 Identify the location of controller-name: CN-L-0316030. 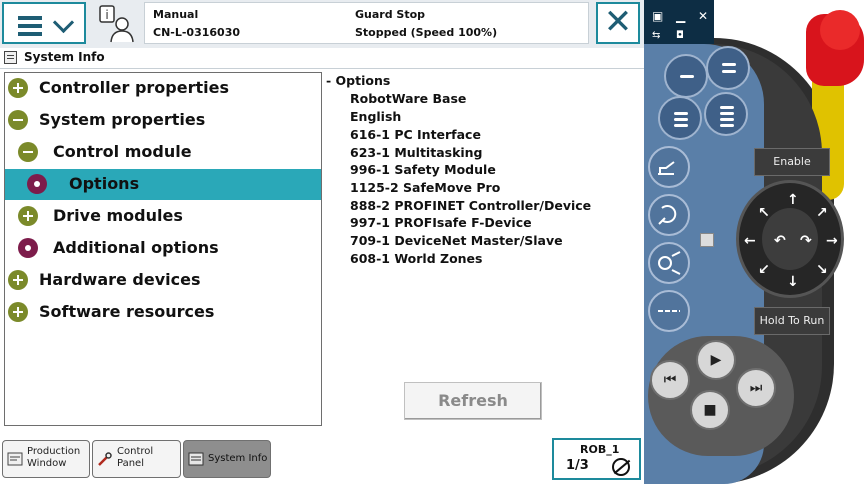
(196, 32).